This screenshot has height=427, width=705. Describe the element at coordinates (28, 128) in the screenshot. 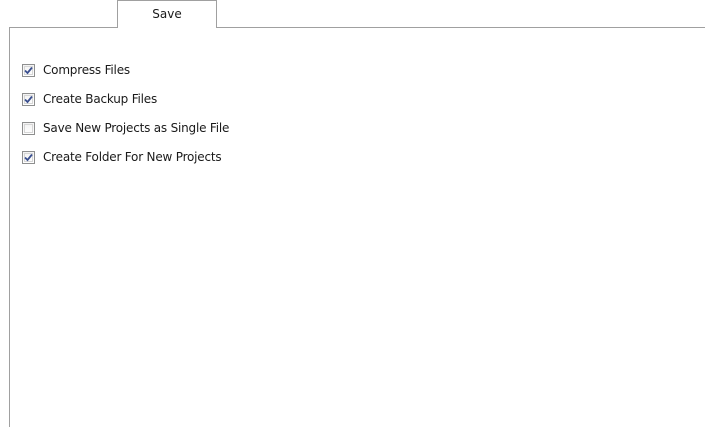

I see `save-single-file-checkbox` at that location.